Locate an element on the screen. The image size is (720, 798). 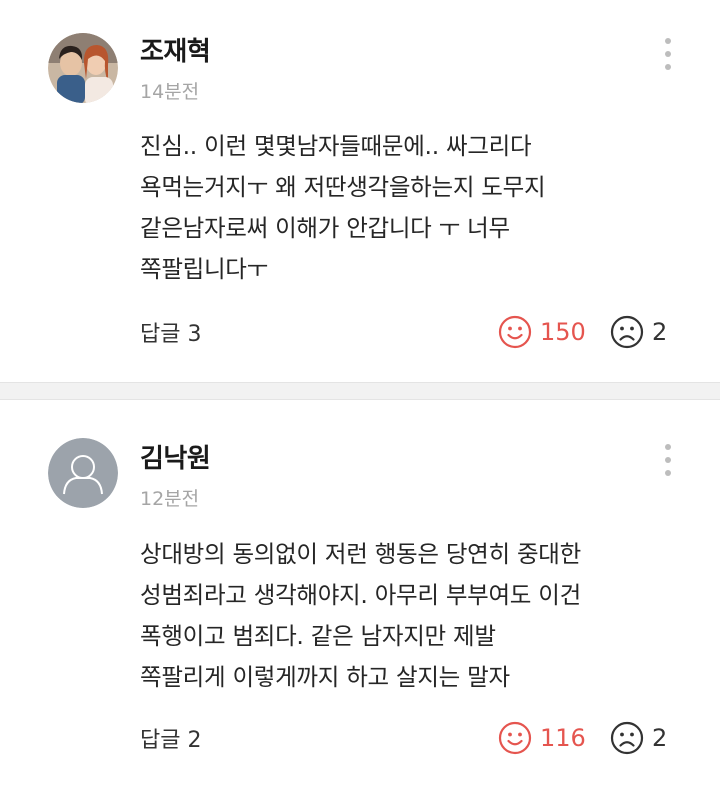
like-count: 150 is located at coordinates (563, 332).